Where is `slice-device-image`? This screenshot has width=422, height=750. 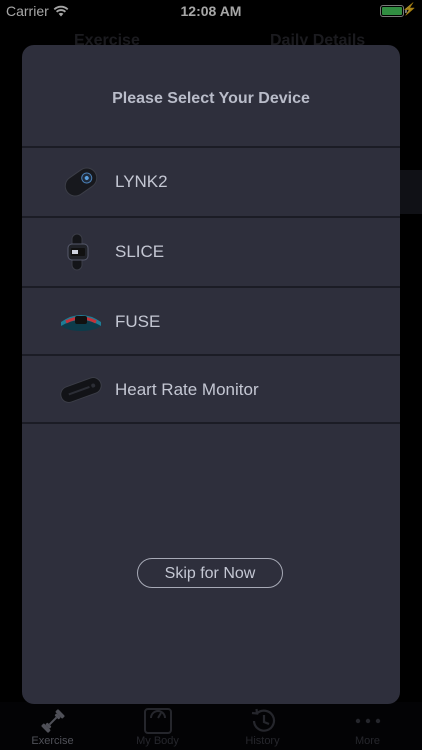 slice-device-image is located at coordinates (81, 252).